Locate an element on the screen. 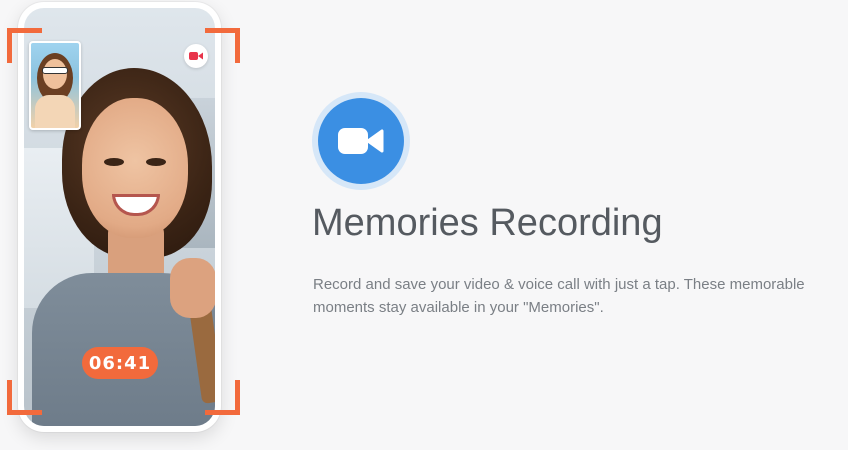  corner-bracket-top-left is located at coordinates (24, 45).